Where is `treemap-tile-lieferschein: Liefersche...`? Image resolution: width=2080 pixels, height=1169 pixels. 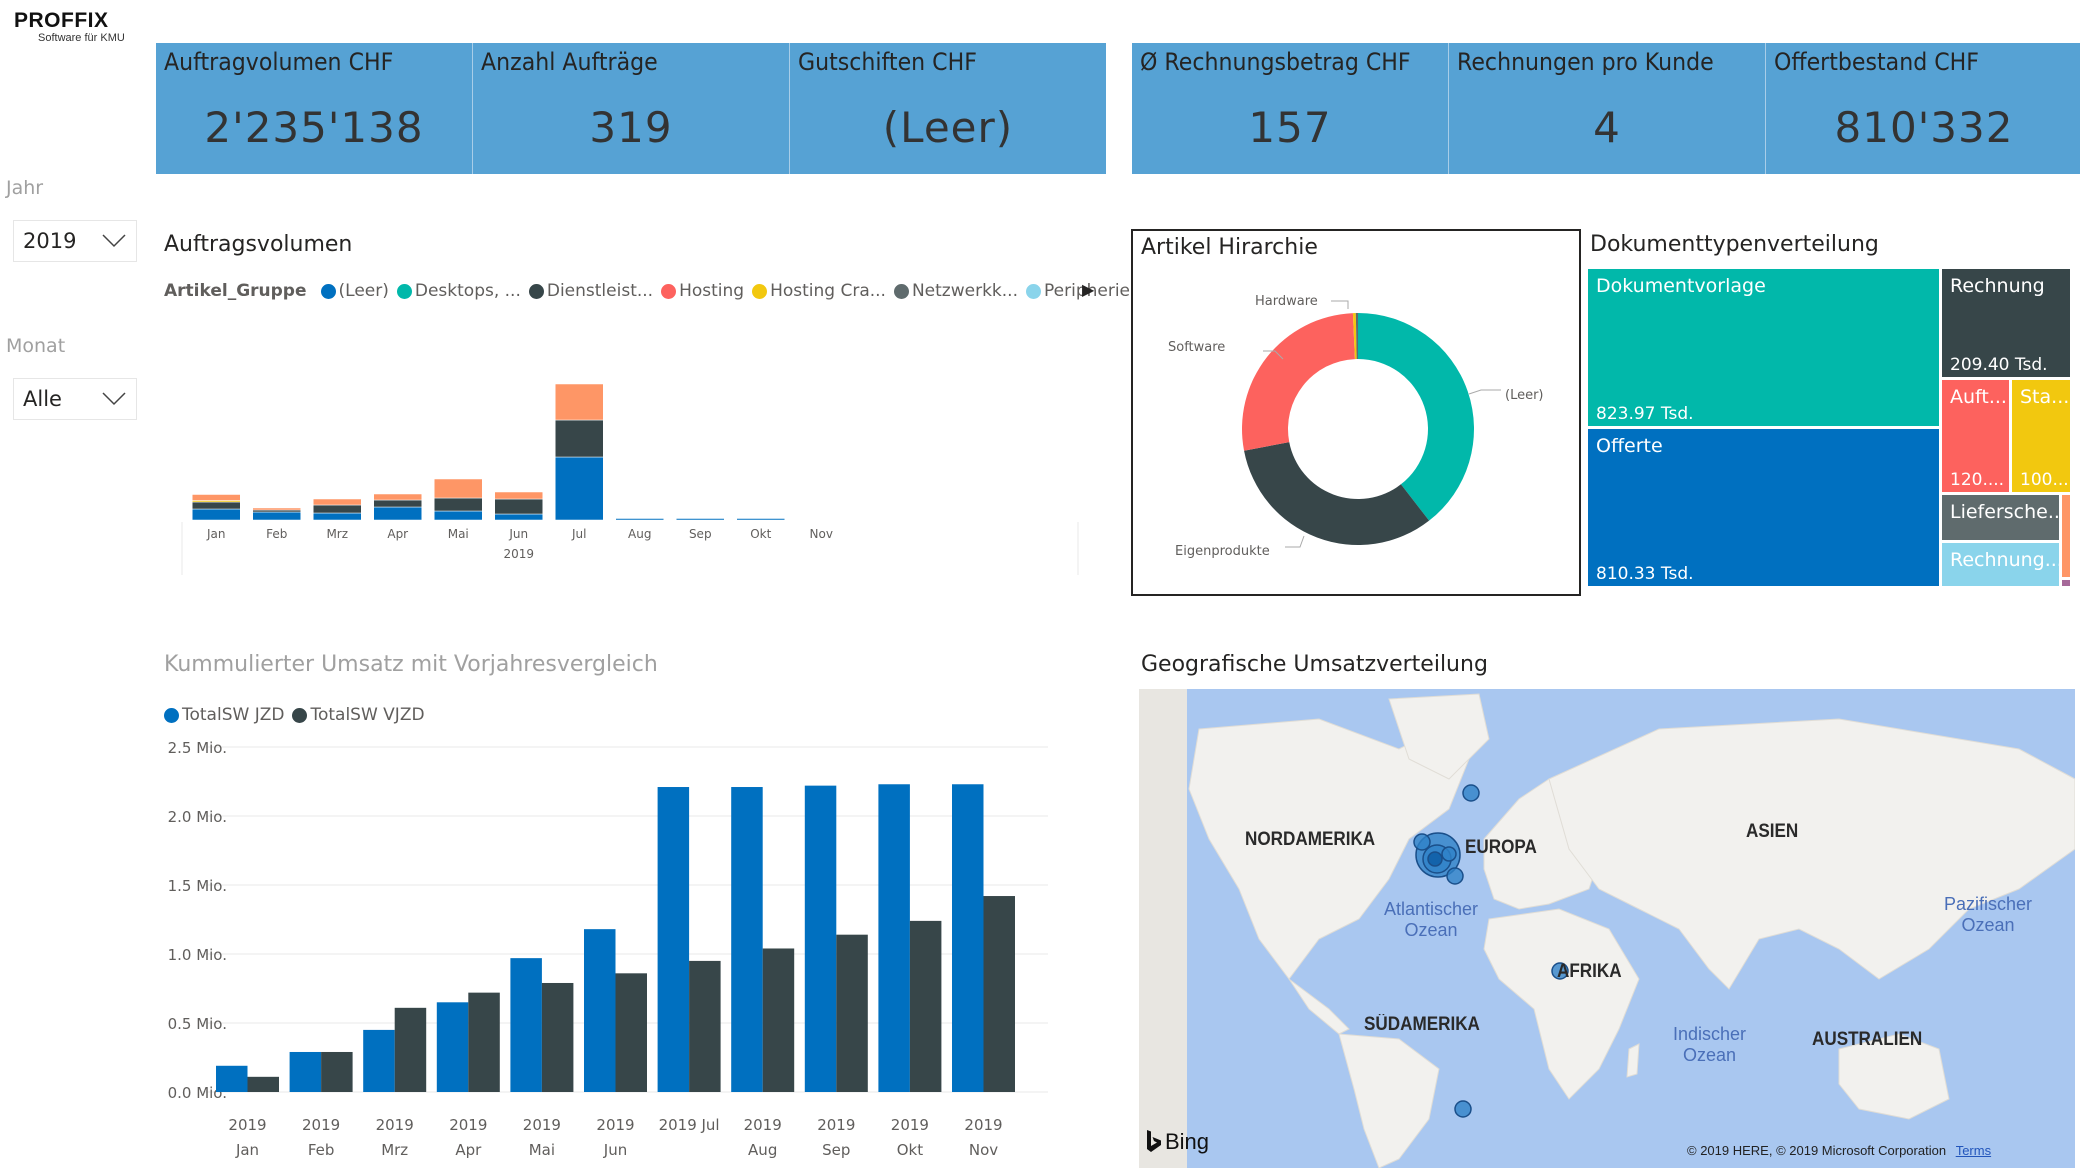
treemap-tile-lieferschein: Liefersche... is located at coordinates (2000, 517).